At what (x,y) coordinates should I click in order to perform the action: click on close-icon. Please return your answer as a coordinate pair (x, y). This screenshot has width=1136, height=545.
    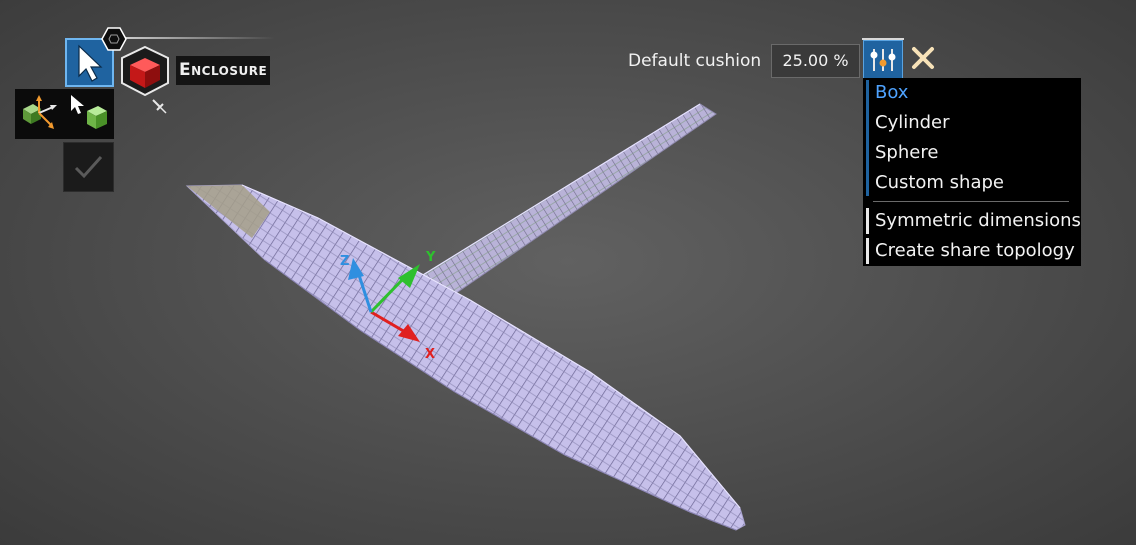
    Looking at the image, I should click on (923, 58).